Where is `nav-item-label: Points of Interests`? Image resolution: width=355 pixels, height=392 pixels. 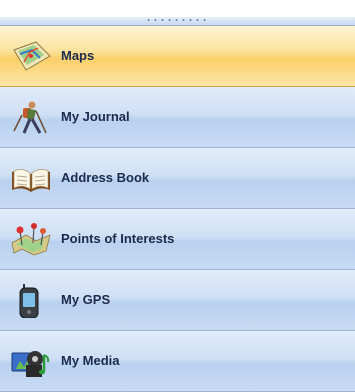
nav-item-label: Points of Interests is located at coordinates (118, 238).